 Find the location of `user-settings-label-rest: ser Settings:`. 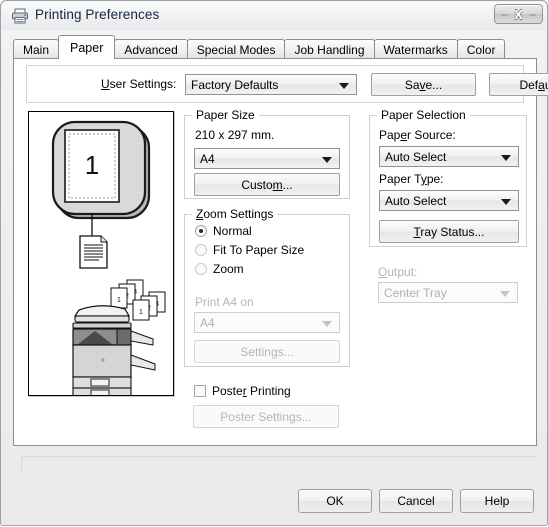

user-settings-label-rest: ser Settings: is located at coordinates (143, 84).